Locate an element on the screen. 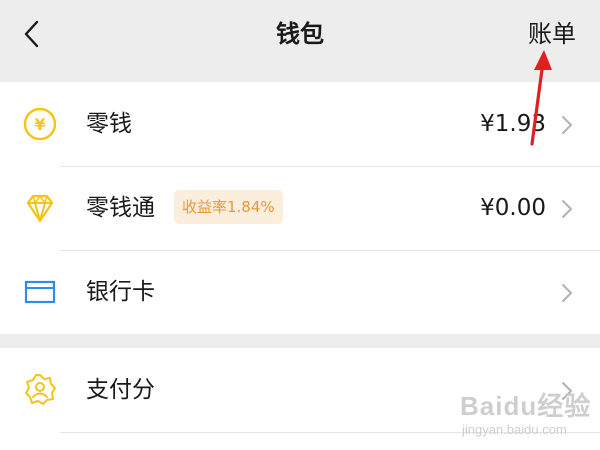 Image resolution: width=600 pixels, height=450 pixels. yield-badge: 收益率1.84% is located at coordinates (228, 207).